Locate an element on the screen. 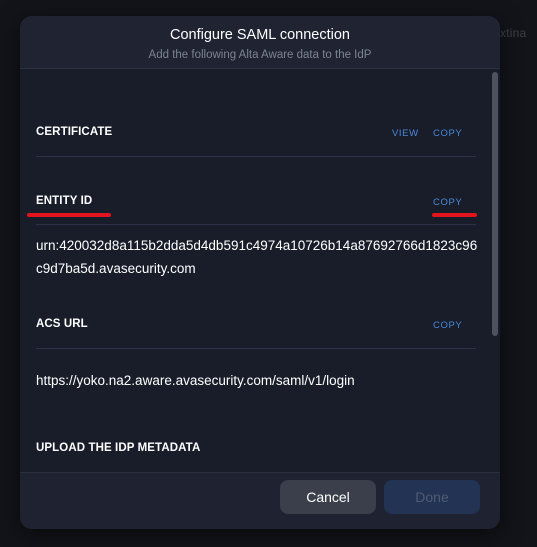  certificate-view-link: VIEW is located at coordinates (405, 133).